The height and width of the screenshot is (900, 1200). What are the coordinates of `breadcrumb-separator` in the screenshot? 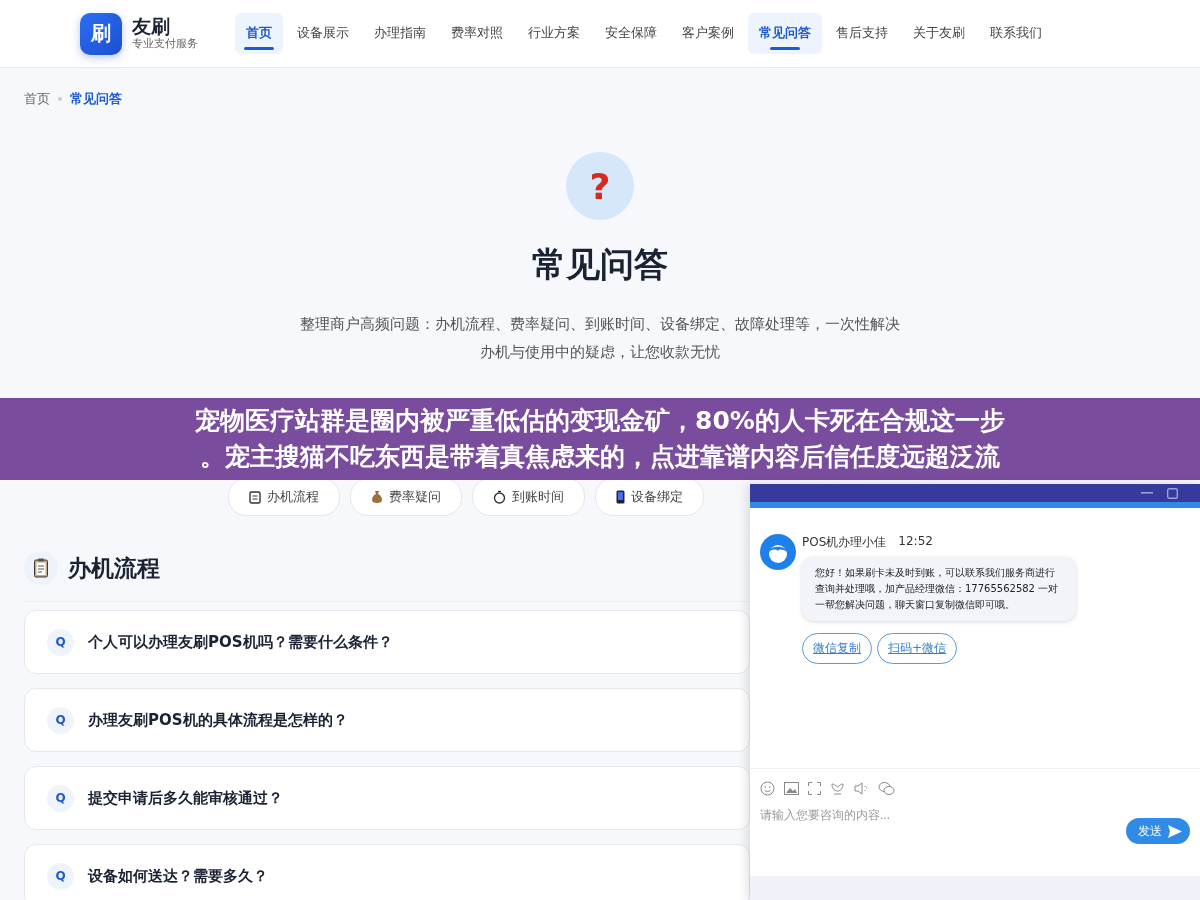 It's located at (60, 99).